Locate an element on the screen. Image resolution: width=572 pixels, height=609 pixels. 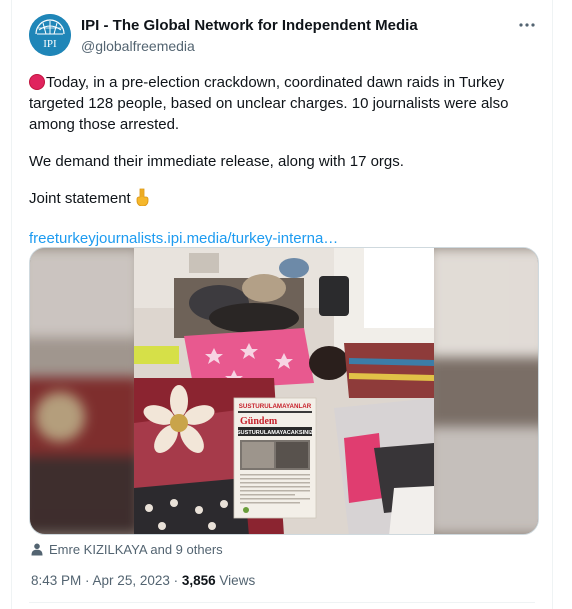
avatar: IPI is located at coordinates (50, 35).